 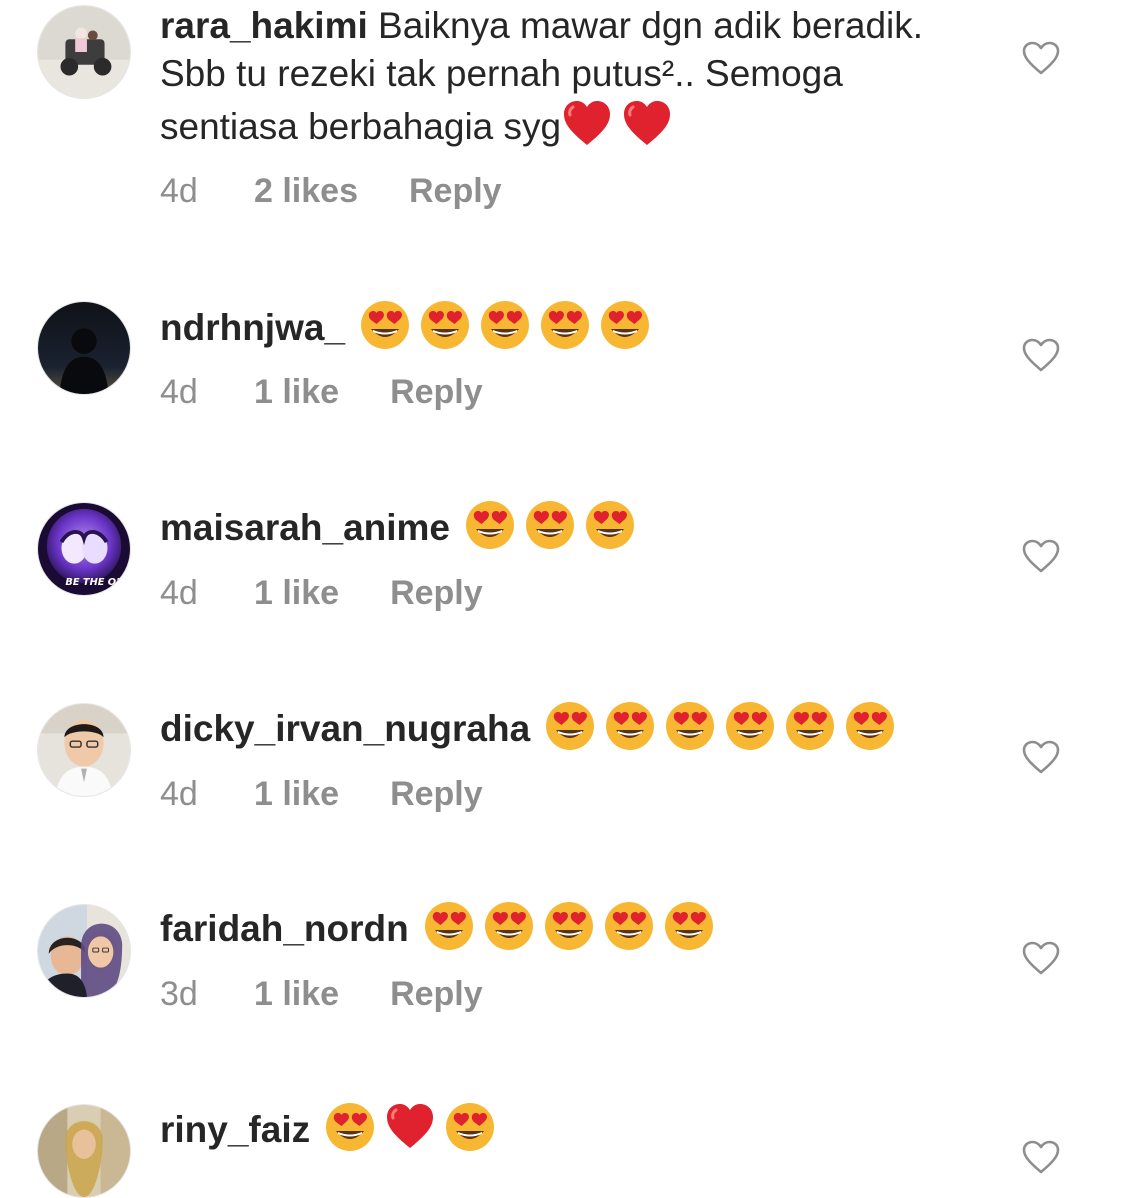 I want to click on avatar: BE THE ONE, so click(x=84, y=549).